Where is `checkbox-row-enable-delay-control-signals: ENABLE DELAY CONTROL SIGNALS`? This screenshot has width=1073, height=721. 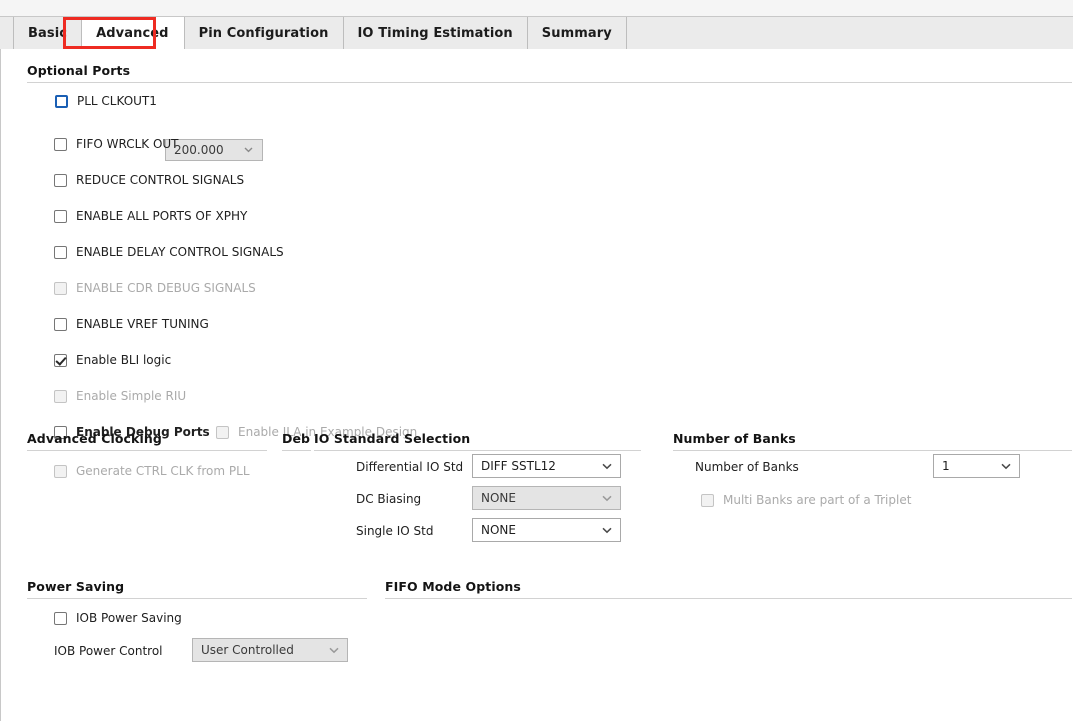 checkbox-row-enable-delay-control-signals: ENABLE DELAY CONTROL SIGNALS is located at coordinates (169, 252).